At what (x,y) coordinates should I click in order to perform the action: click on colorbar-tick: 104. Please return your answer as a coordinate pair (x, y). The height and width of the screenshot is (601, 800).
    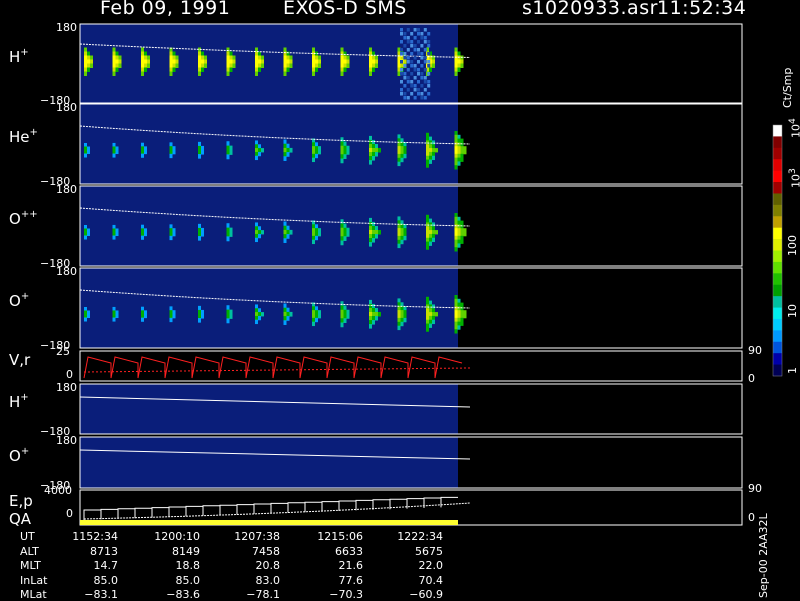
    Looking at the image, I should click on (793, 128).